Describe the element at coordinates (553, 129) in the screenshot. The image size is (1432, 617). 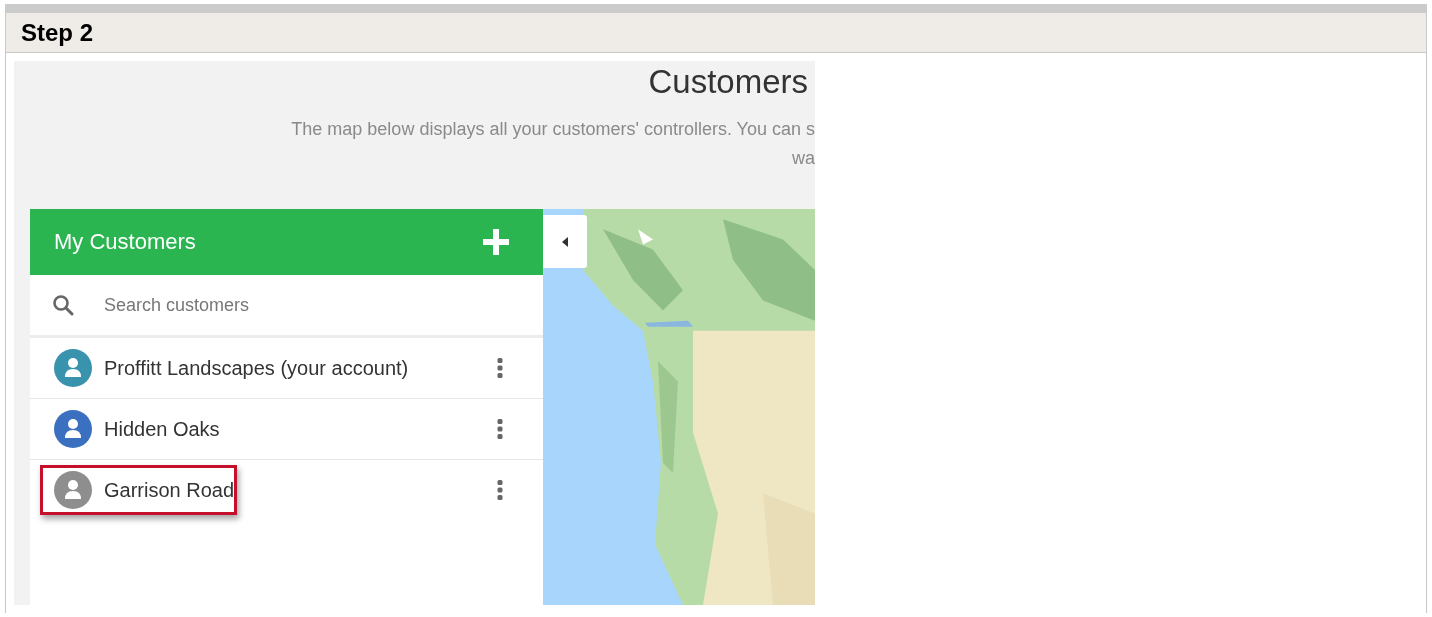
I see `intro-text: The map below displays all your customers' controllers. You can s` at that location.